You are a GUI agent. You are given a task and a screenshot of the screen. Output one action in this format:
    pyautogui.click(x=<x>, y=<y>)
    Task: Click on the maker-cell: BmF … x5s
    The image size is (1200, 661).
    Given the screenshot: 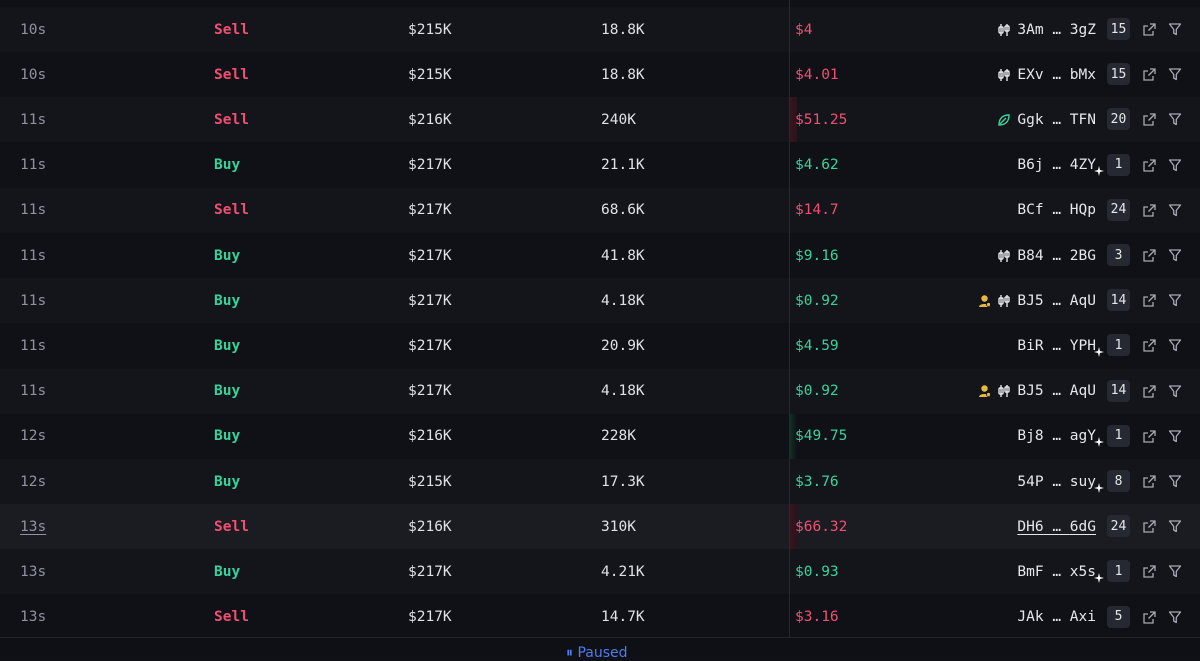 What is the action you would take?
    pyautogui.click(x=1060, y=571)
    